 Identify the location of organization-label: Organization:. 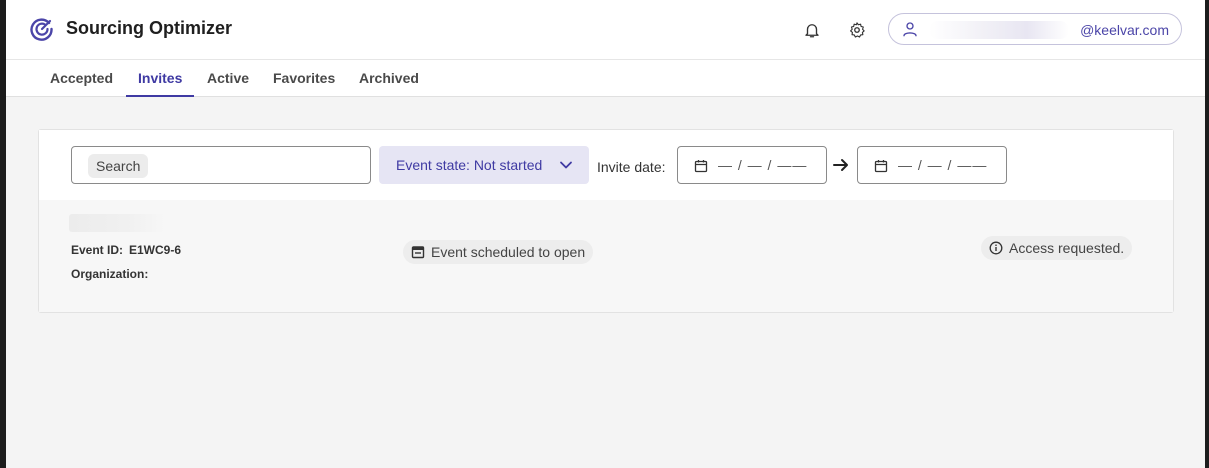
(110, 274).